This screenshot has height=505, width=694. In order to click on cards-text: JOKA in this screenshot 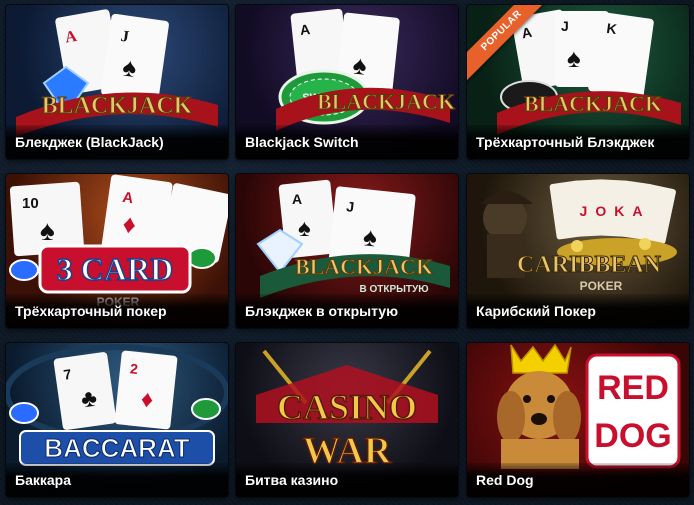, I will do `click(615, 211)`.